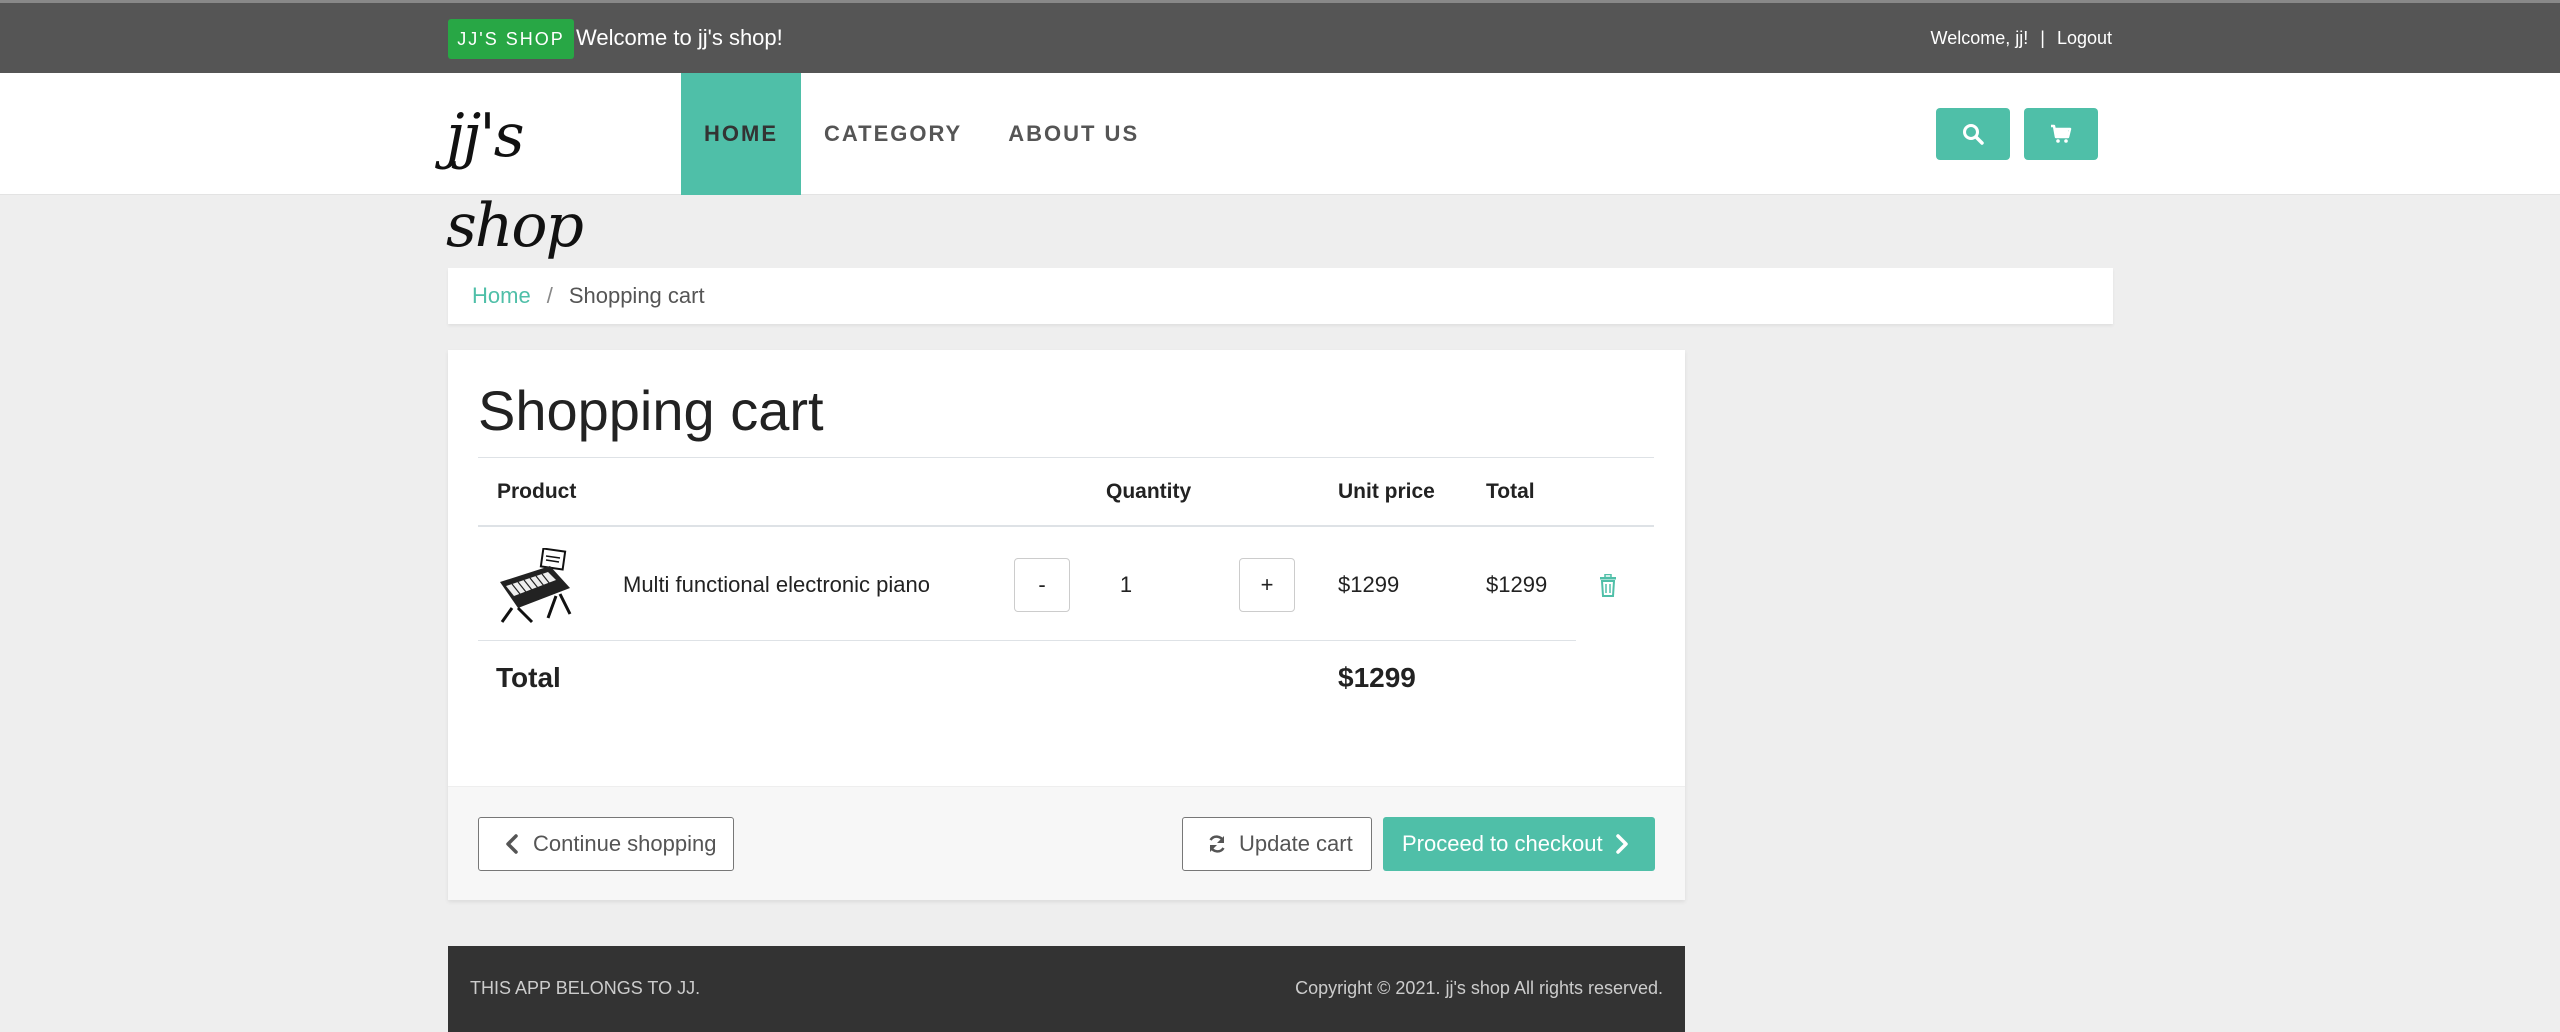 This screenshot has height=1032, width=2560. I want to click on proceed-to-checkout-button: Proceed to checkout, so click(1519, 844).